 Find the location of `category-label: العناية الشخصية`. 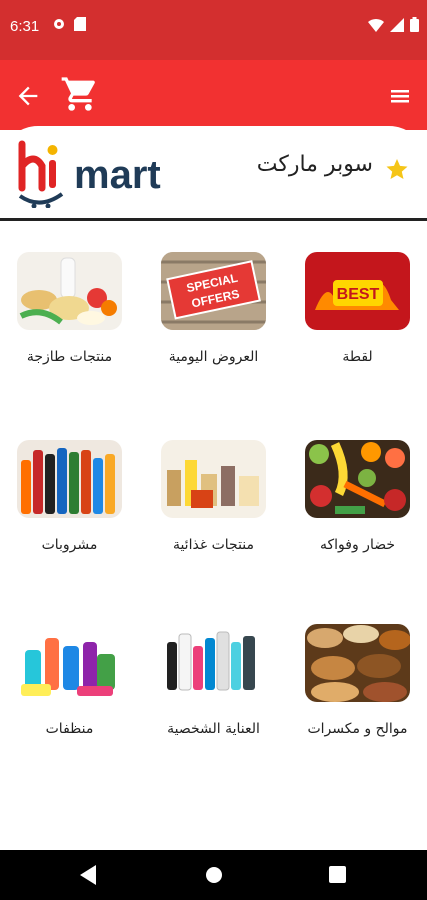

category-label: العناية الشخصية is located at coordinates (213, 729).